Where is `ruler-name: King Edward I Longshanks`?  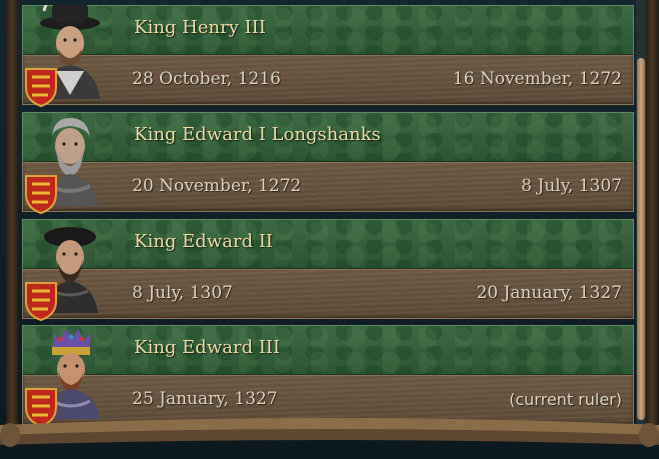 ruler-name: King Edward I Longshanks is located at coordinates (257, 134).